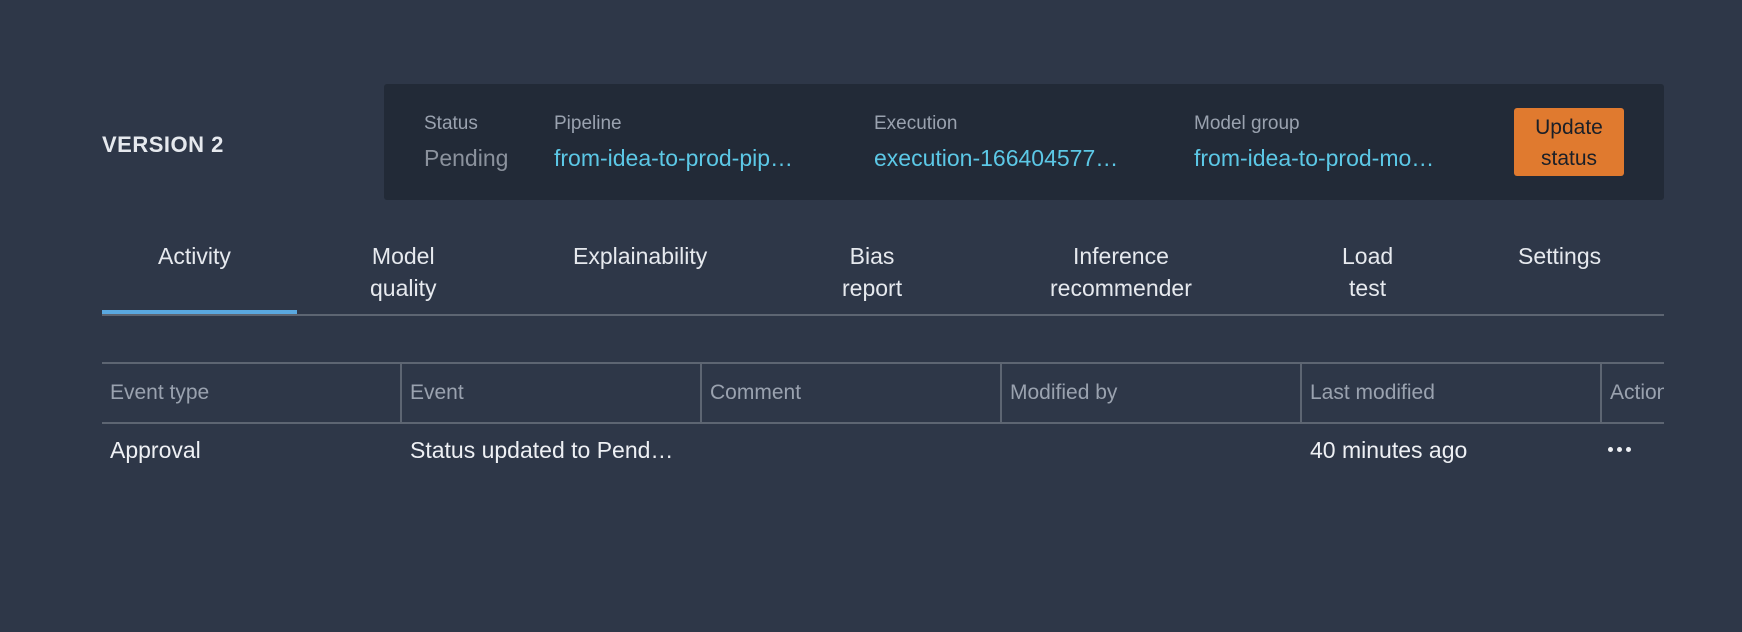  I want to click on cell-last-modified: 40 minutes ago, so click(1389, 450).